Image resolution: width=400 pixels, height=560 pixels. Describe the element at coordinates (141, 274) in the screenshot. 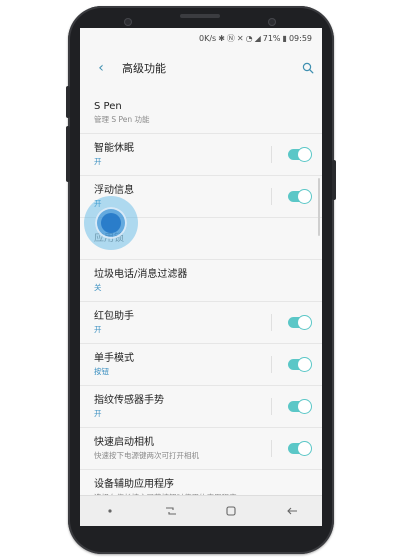

I see `item-title: 垃圾电话/消息过滤器` at that location.